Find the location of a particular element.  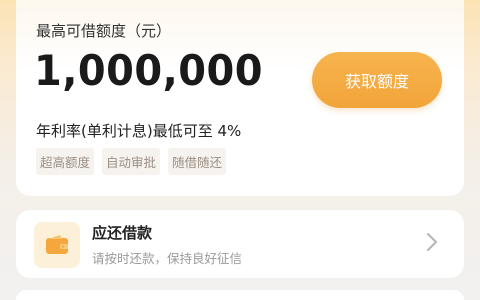

interest-rate-text: 年利率(单利计息)最低可至 4% is located at coordinates (139, 131).